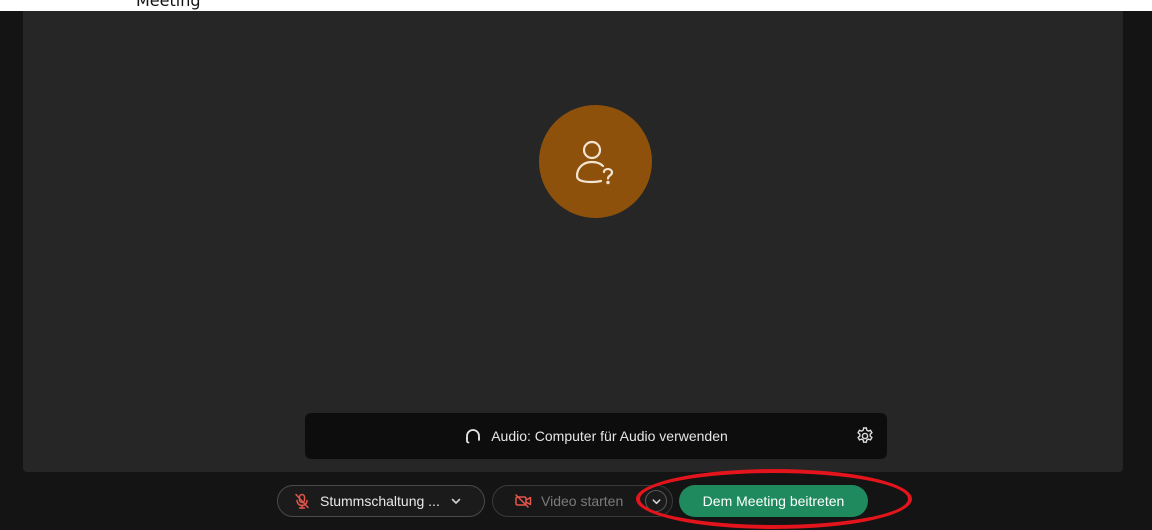 The image size is (1152, 530). I want to click on start-video-label: Video starten, so click(582, 501).